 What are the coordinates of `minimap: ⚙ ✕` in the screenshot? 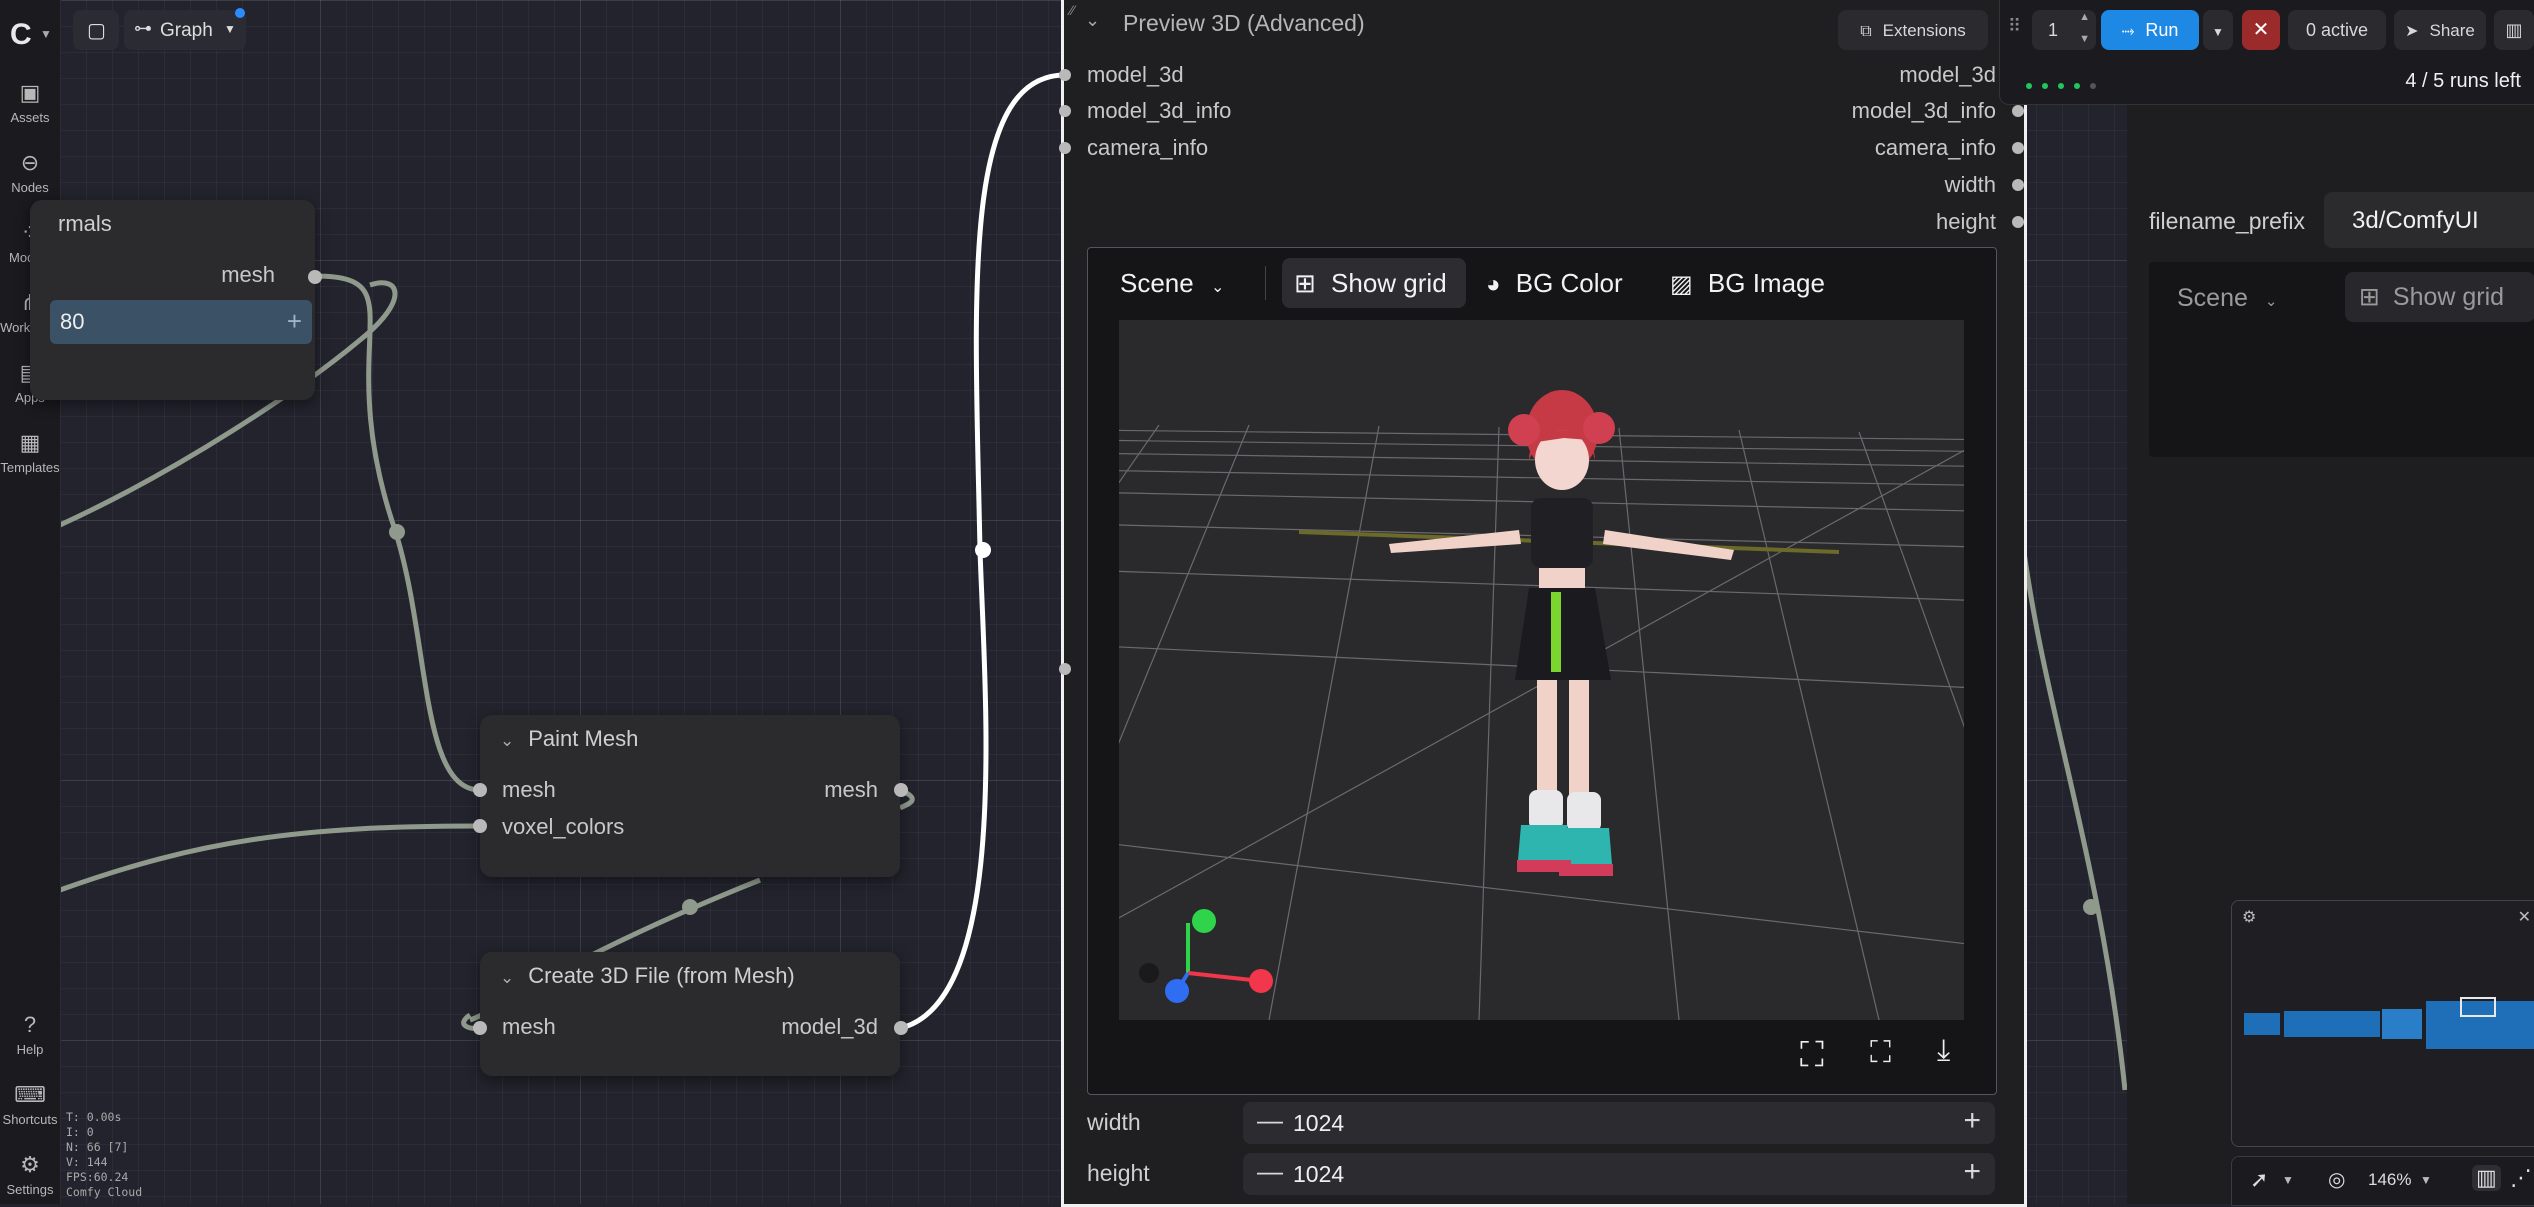 It's located at (2382, 1023).